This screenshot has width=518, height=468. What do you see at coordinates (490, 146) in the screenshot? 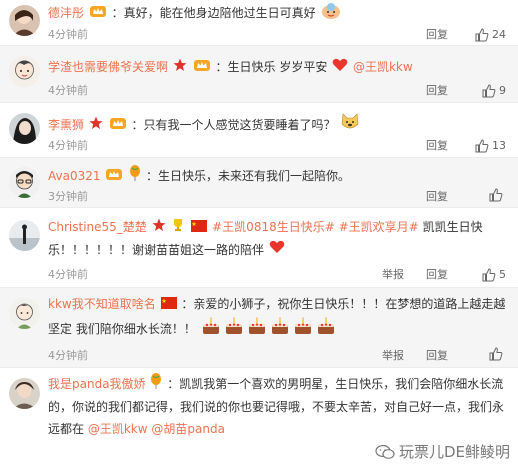
I see `like-button: 13` at bounding box center [490, 146].